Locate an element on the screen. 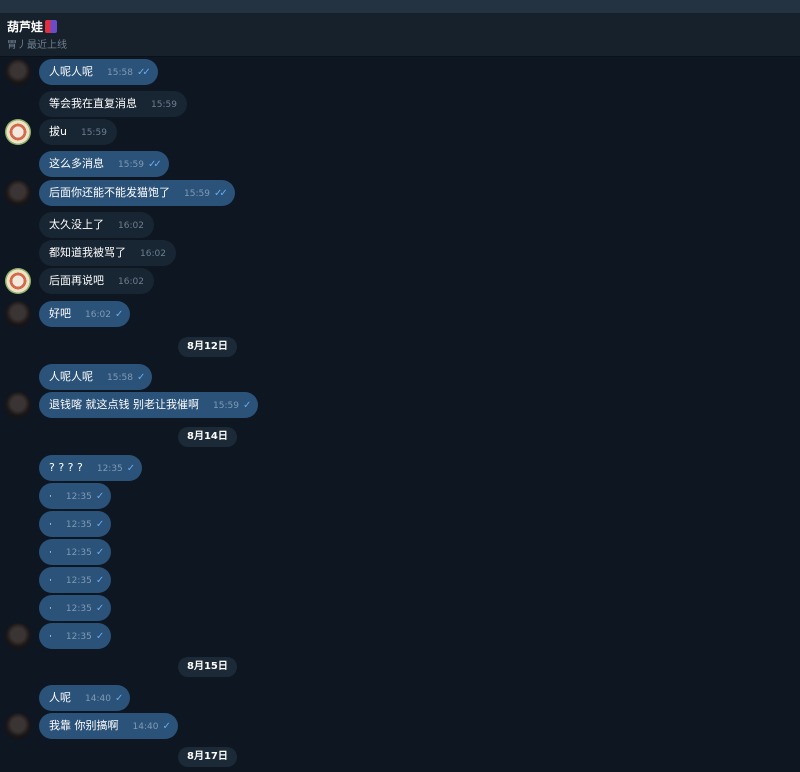 The image size is (800, 772). message-text: 人呢 is located at coordinates (60, 697).